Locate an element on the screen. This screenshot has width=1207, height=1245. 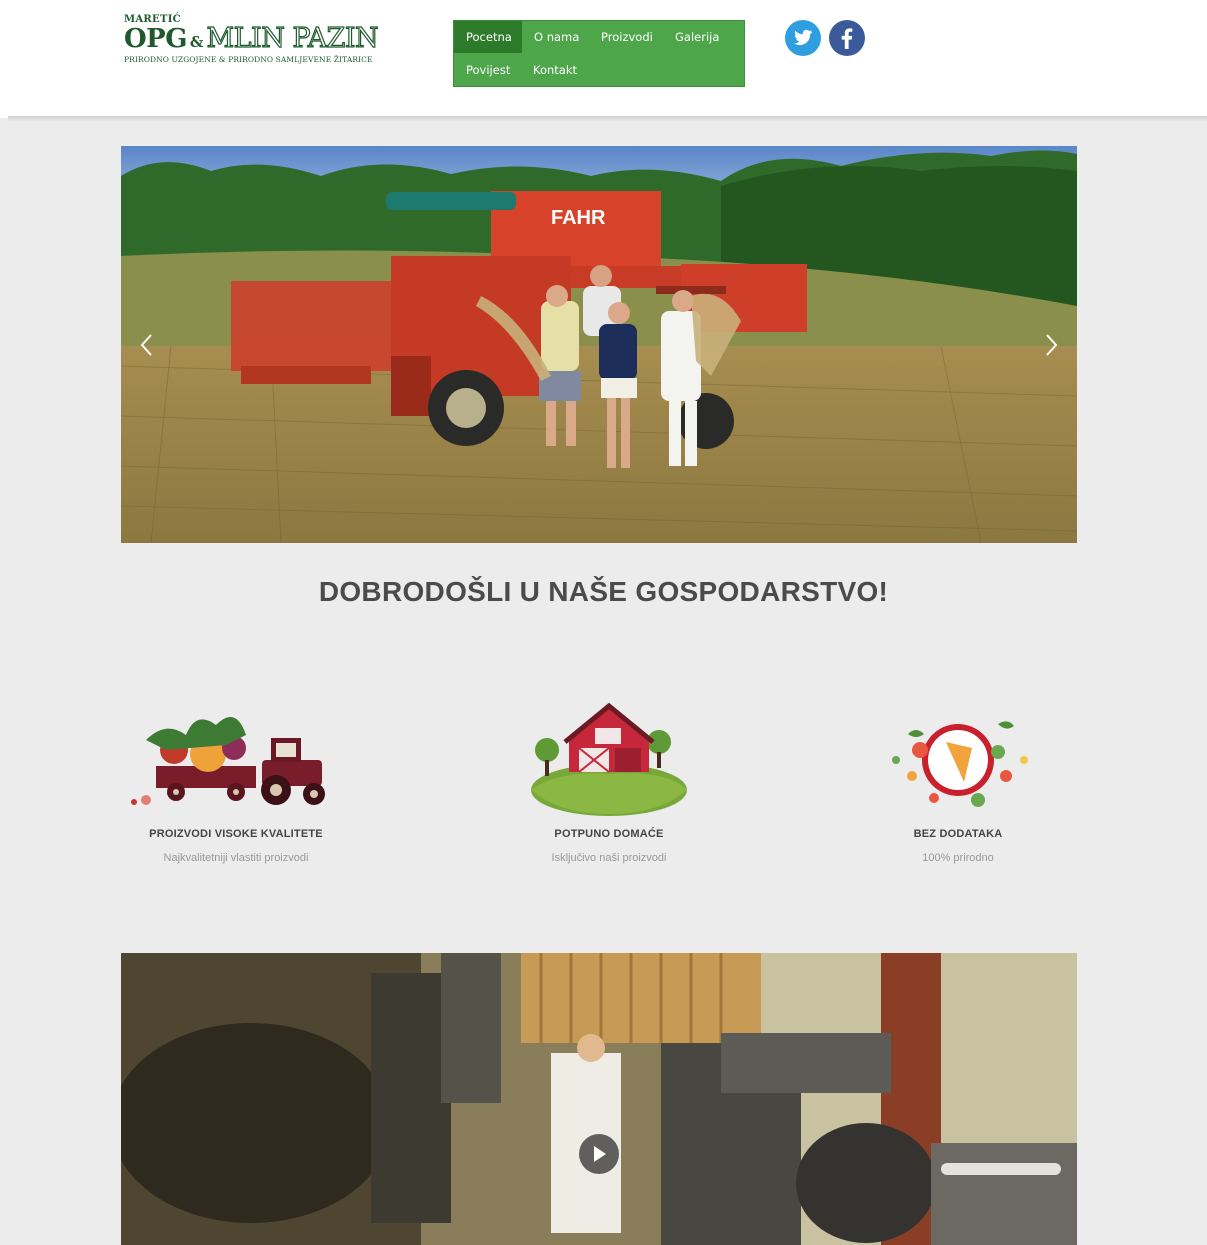
nav-item-proizvodi: Proizvodi is located at coordinates (627, 37).